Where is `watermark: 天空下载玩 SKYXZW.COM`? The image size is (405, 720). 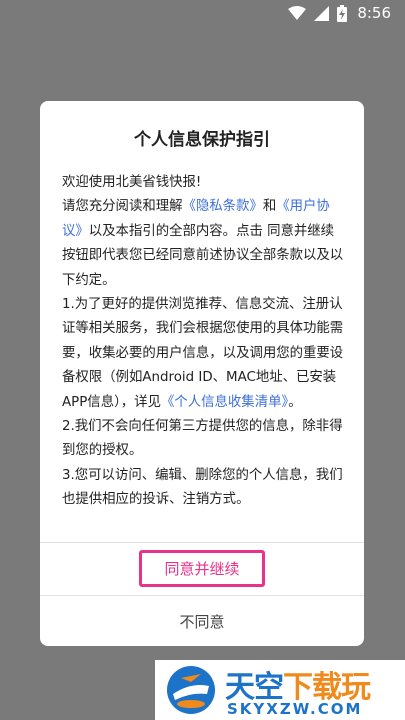
watermark: 天空下载玩 SKYXZW.COM is located at coordinates (280, 690).